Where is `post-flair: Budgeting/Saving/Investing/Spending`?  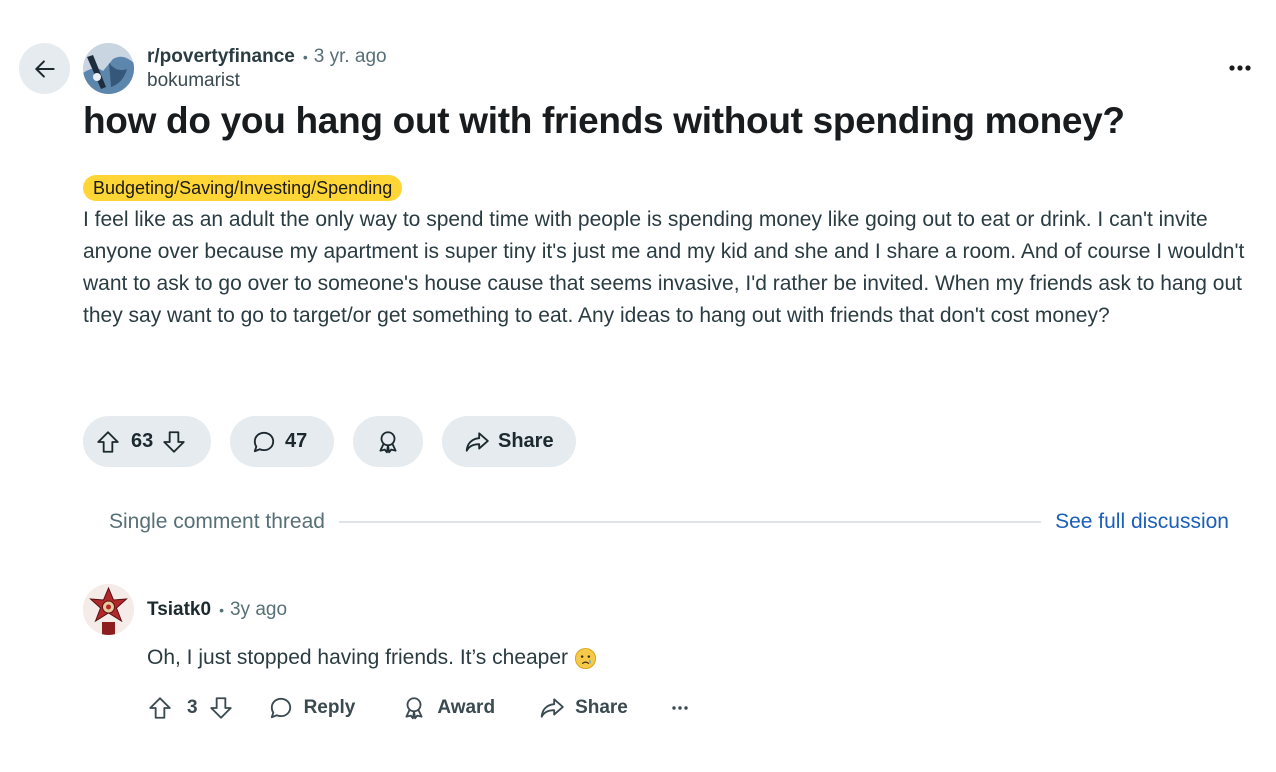 post-flair: Budgeting/Saving/Investing/Spending is located at coordinates (243, 188).